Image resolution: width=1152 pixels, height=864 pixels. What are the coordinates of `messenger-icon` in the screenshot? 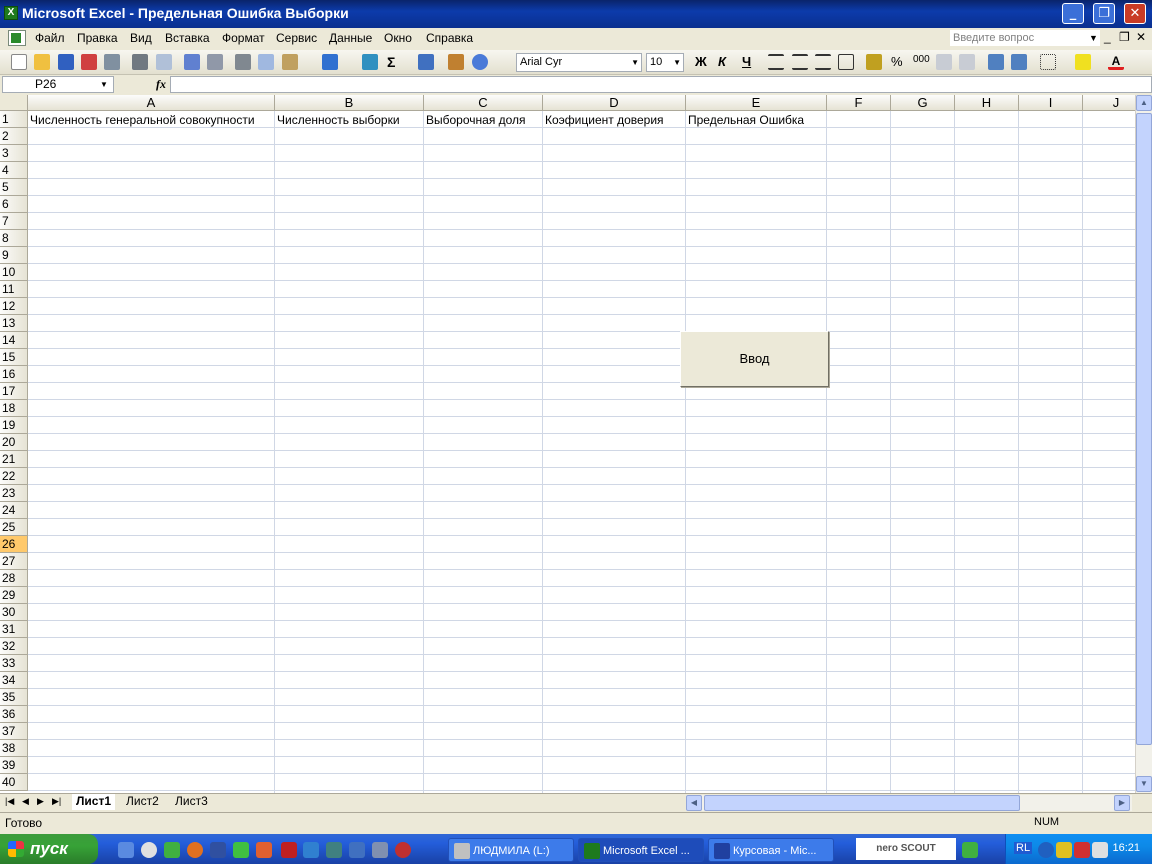 It's located at (311, 850).